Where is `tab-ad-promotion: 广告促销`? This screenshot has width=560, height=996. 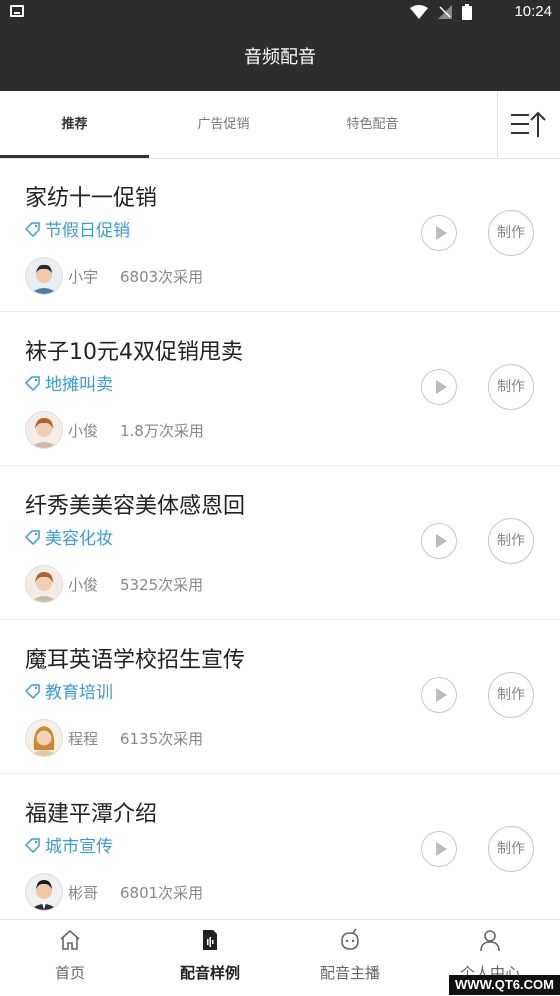 tab-ad-promotion: 广告促销 is located at coordinates (223, 124).